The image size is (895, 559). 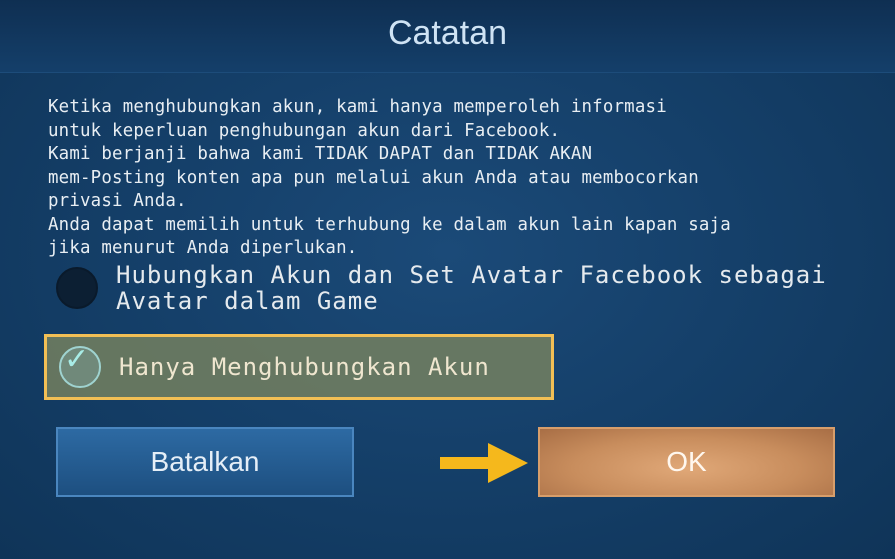 I want to click on radio-unchecked, so click(x=77, y=288).